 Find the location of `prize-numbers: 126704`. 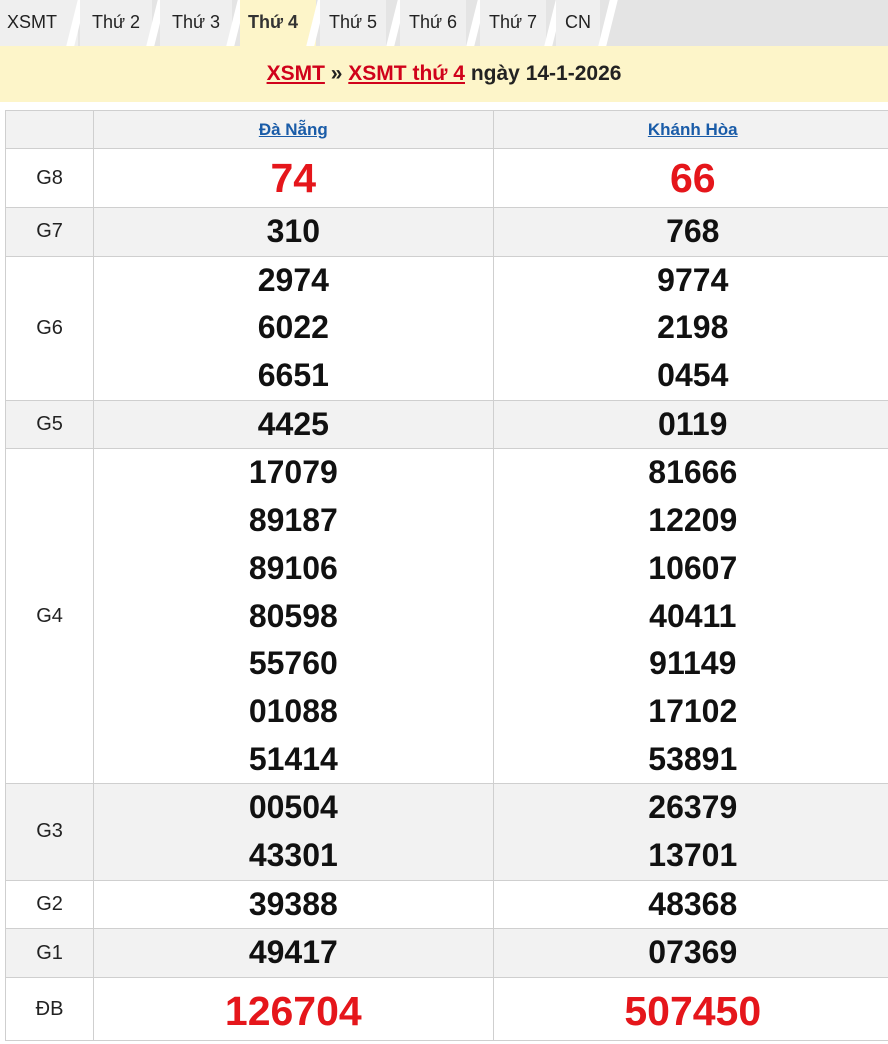

prize-numbers: 126704 is located at coordinates (293, 1009).